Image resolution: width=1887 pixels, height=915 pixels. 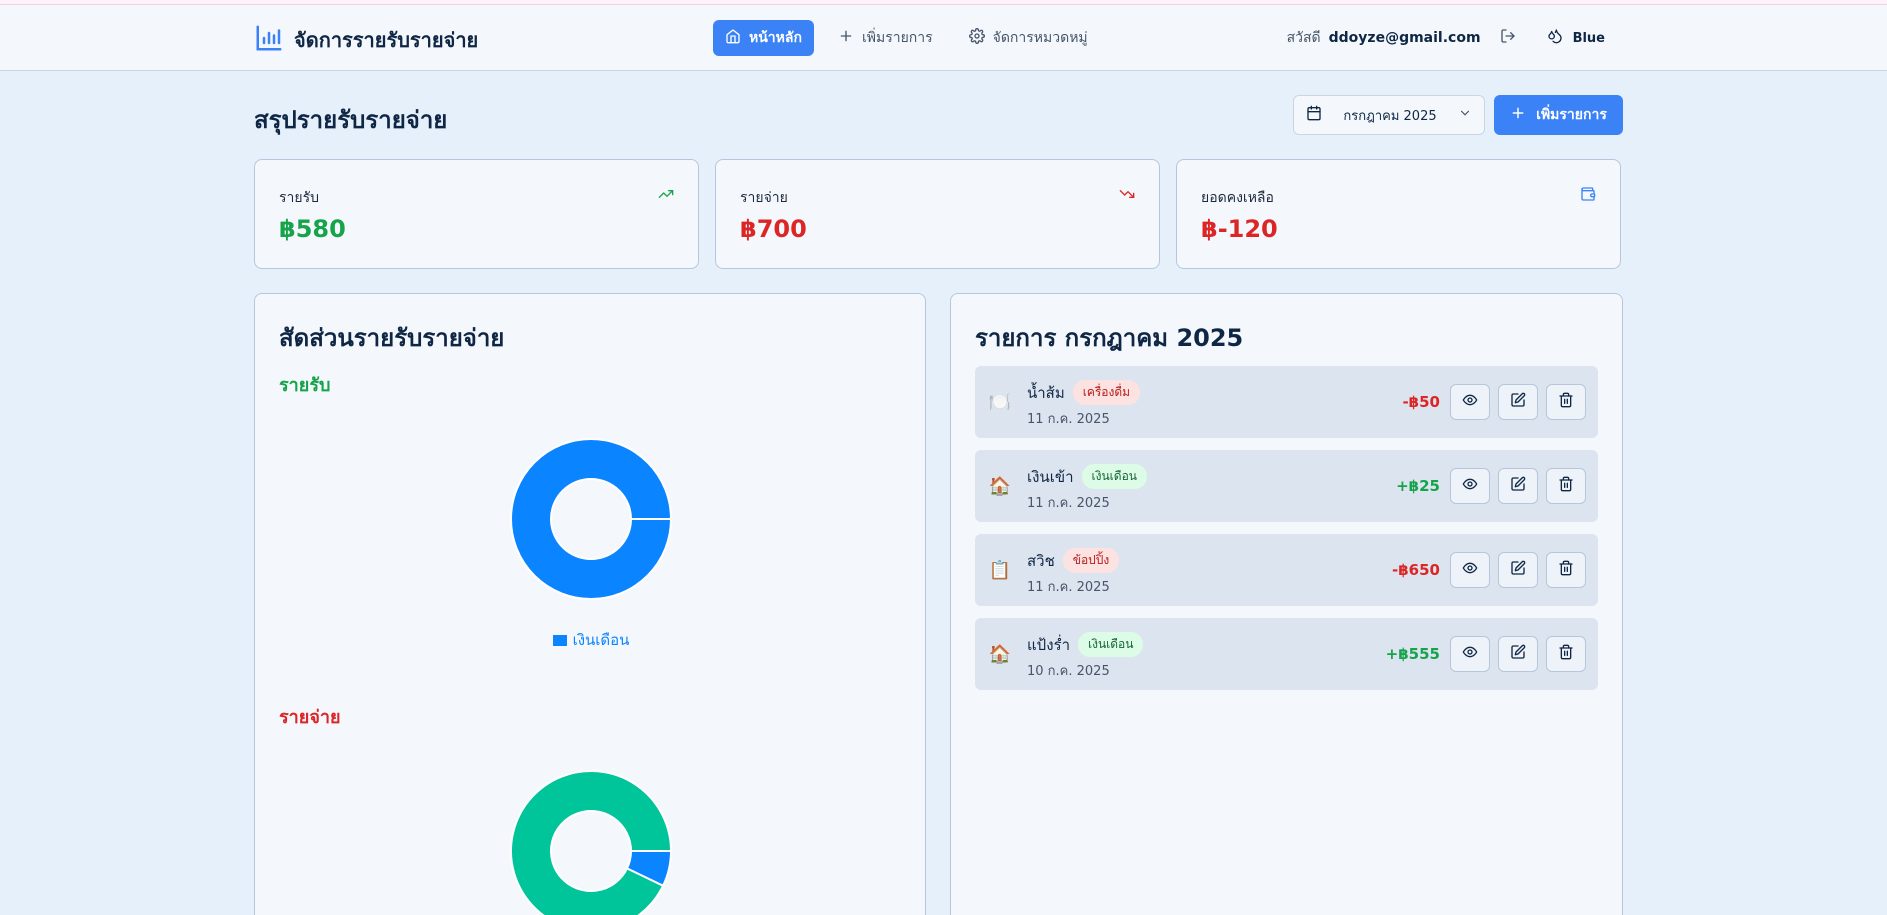 What do you see at coordinates (1127, 196) in the screenshot?
I see `trending-down-icon` at bounding box center [1127, 196].